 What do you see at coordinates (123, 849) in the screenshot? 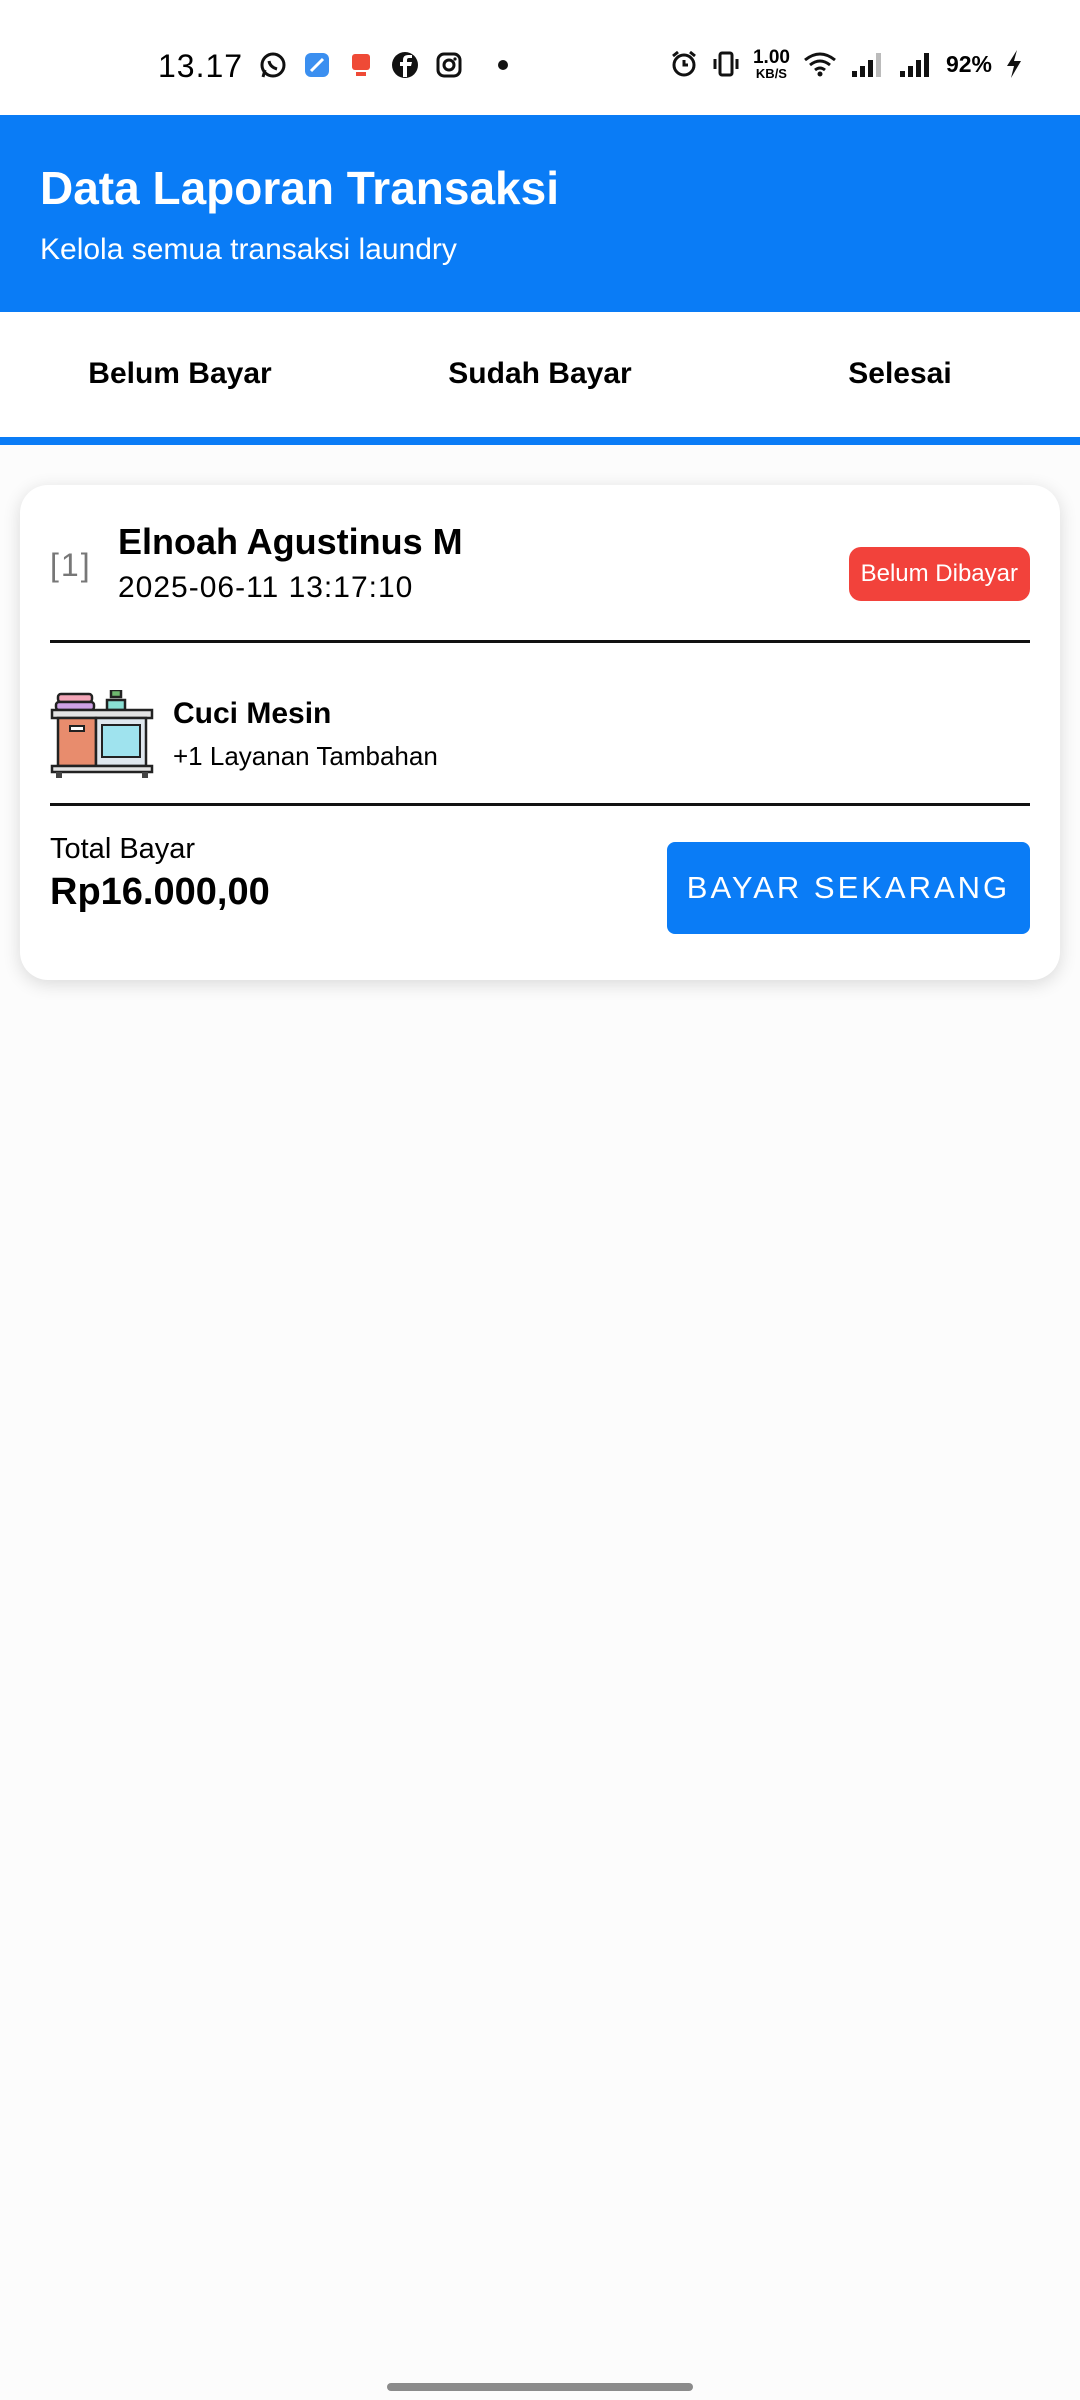
I see `total-label: Total Bayar` at bounding box center [123, 849].